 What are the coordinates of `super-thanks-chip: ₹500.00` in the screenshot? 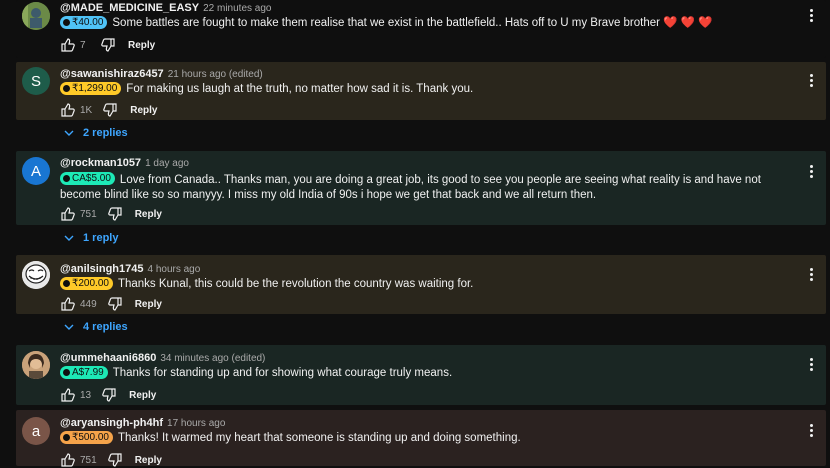 It's located at (86, 437).